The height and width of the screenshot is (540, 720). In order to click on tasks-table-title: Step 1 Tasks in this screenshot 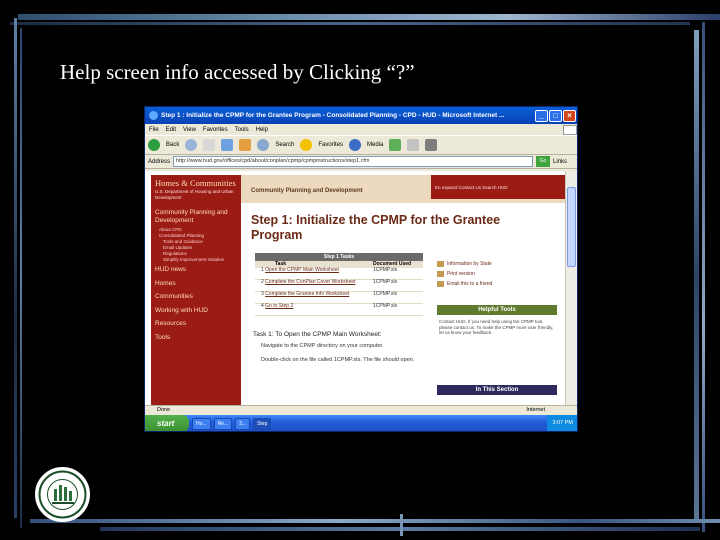, I will do `click(339, 257)`.